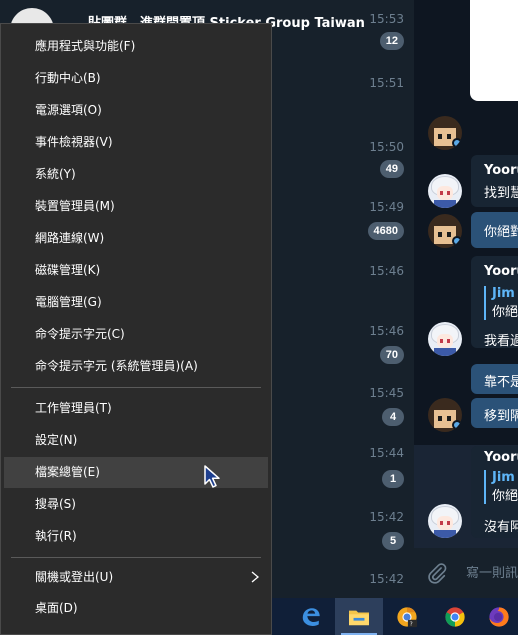 Image resolution: width=518 pixels, height=635 pixels. What do you see at coordinates (494, 181) in the screenshot?
I see `message-bubble: Yooru 找到慧` at bounding box center [494, 181].